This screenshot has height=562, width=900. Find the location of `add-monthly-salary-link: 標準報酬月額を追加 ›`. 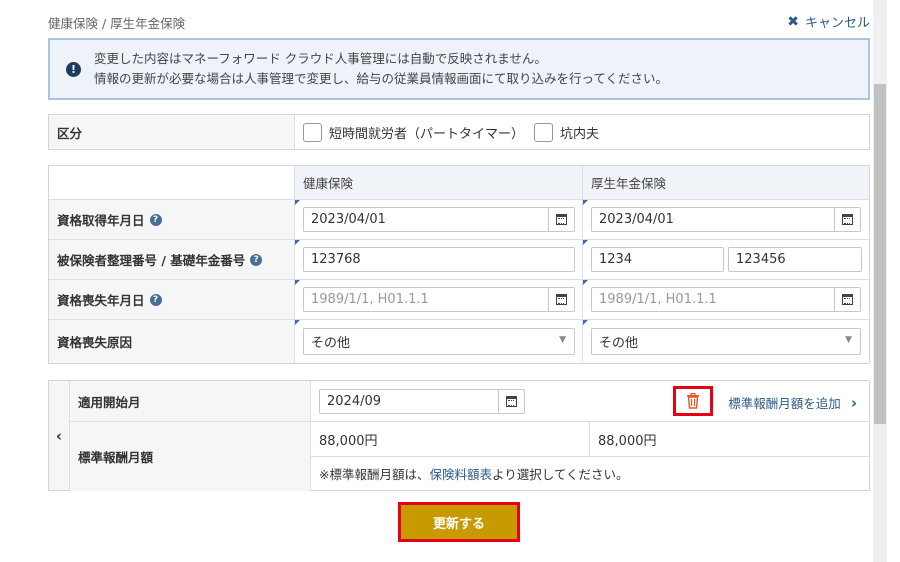

add-monthly-salary-link: 標準報酬月額を追加 › is located at coordinates (792, 402).